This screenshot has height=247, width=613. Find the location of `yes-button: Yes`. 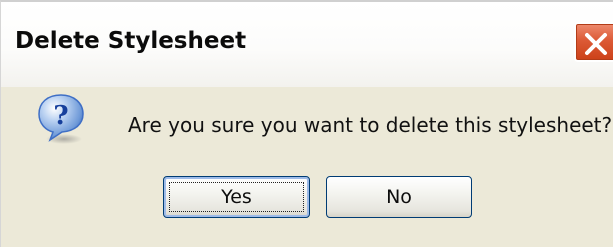

yes-button: Yes is located at coordinates (236, 197).